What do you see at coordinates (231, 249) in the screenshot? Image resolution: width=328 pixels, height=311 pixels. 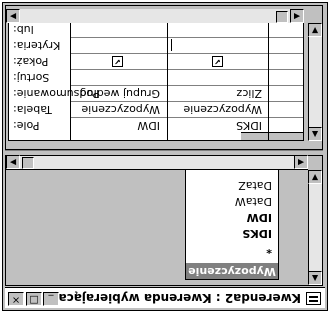 I see `field-item: *` at bounding box center [231, 249].